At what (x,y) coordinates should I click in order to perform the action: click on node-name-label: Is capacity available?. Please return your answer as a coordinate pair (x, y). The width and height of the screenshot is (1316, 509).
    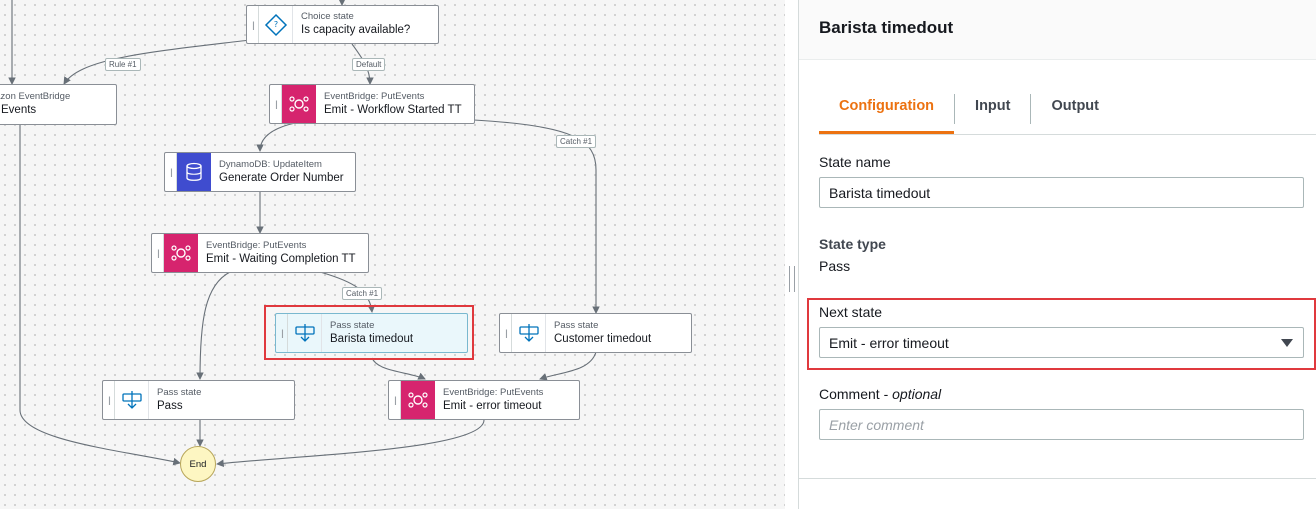
    Looking at the image, I should click on (356, 30).